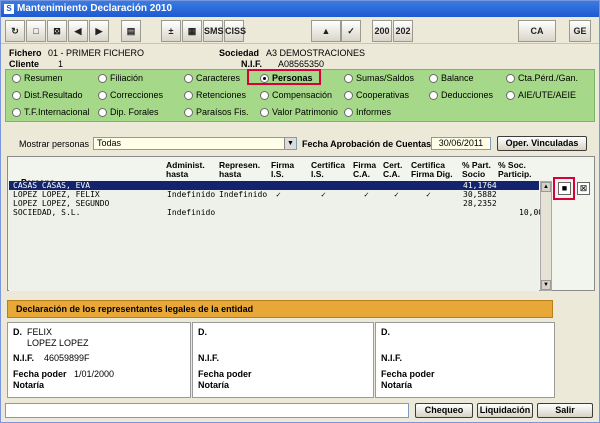 Image resolution: width=600 pixels, height=423 pixels. What do you see at coordinates (546, 285) in the screenshot?
I see `scroll-down-icon: ▼` at bounding box center [546, 285].